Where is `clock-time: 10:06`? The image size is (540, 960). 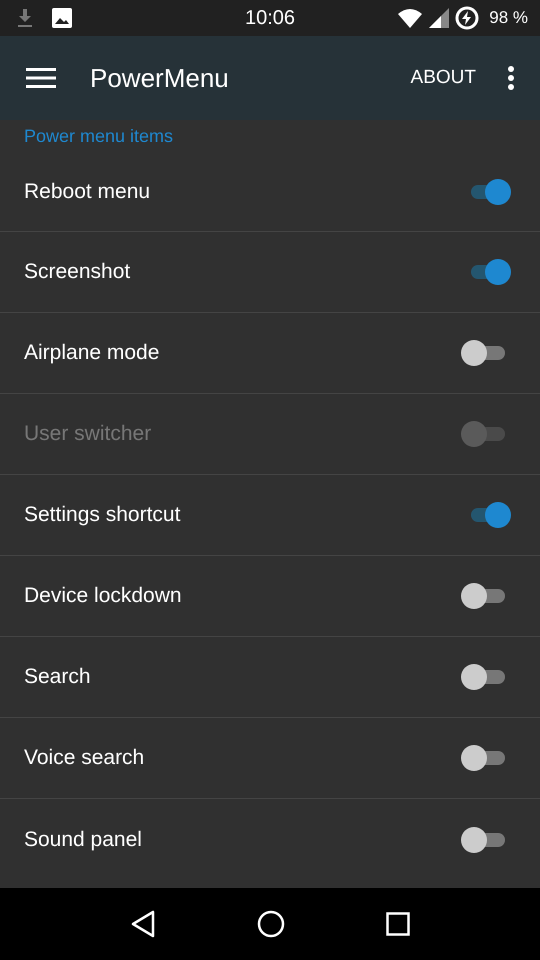 clock-time: 10:06 is located at coordinates (270, 18).